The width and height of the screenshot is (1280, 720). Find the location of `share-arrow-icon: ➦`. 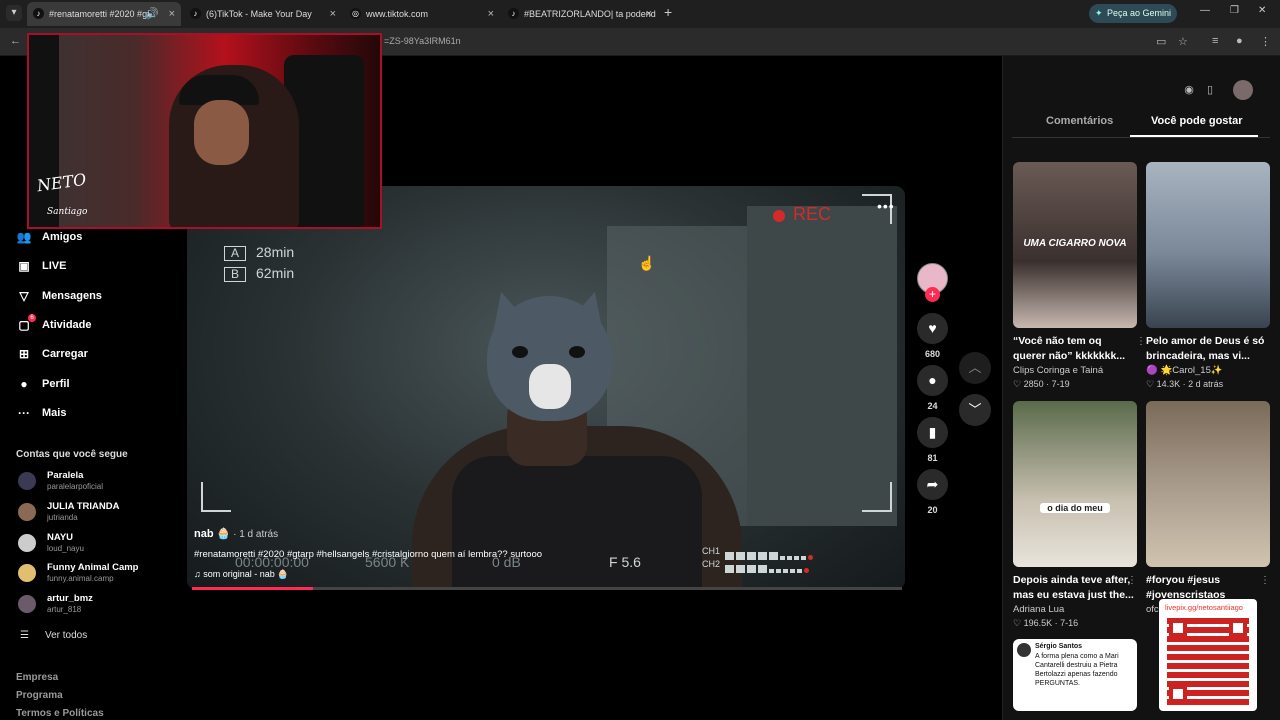

share-arrow-icon: ➦ is located at coordinates (932, 484).